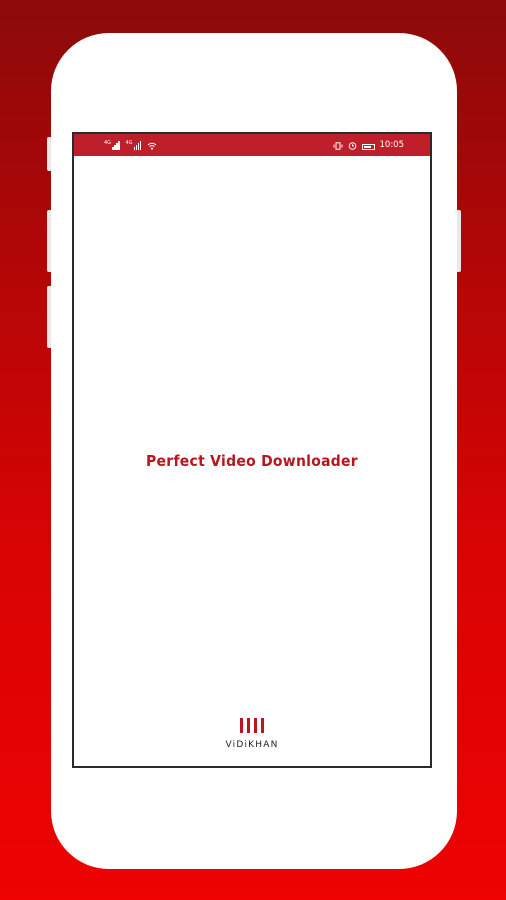  Describe the element at coordinates (252, 725) in the screenshot. I see `brand-logo-icon` at that location.